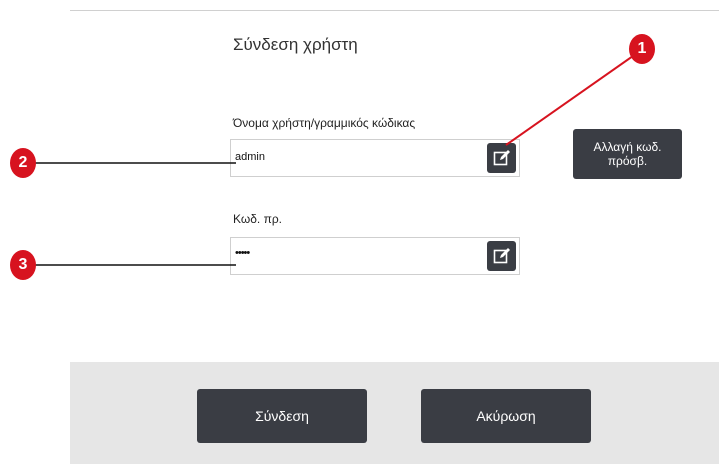 The image size is (719, 464). Describe the element at coordinates (23, 265) in the screenshot. I see `callout-3: 3` at that location.